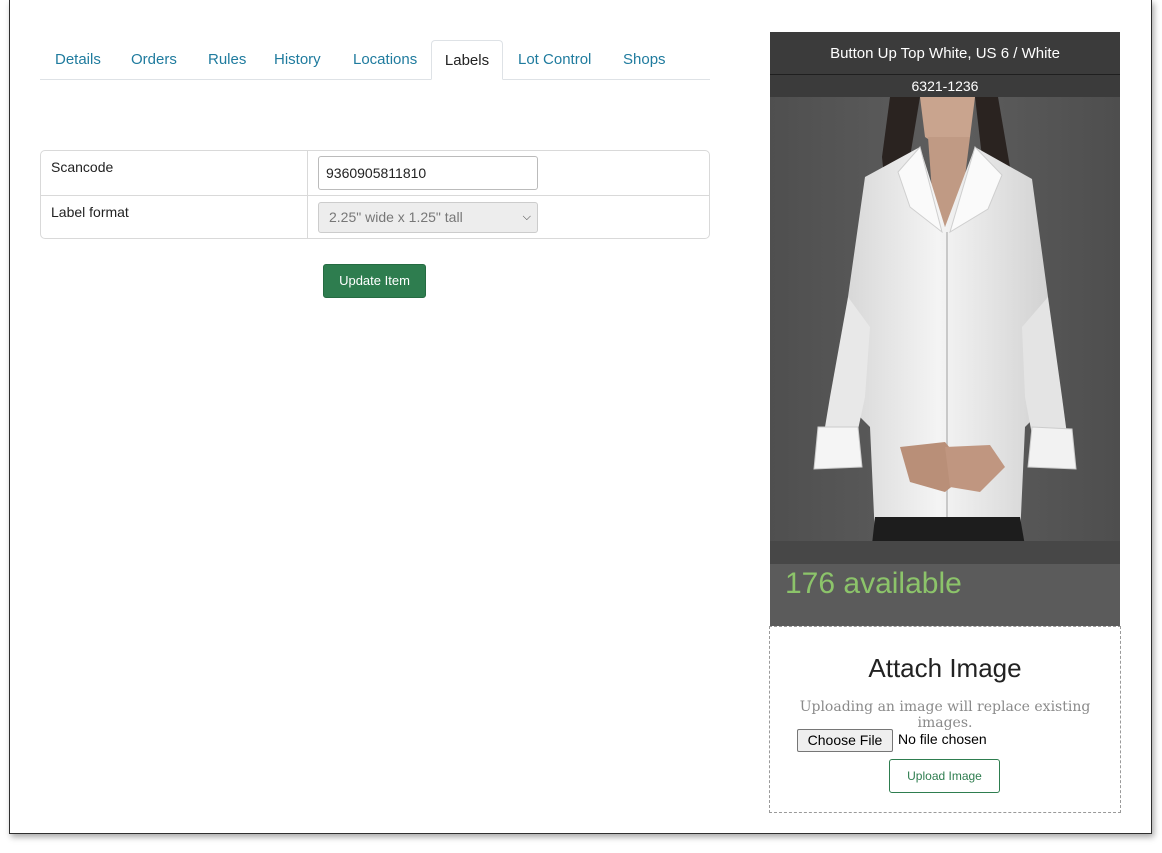 Image resolution: width=1162 pixels, height=853 pixels. Describe the element at coordinates (78, 60) in the screenshot. I see `tab-details: Details` at that location.